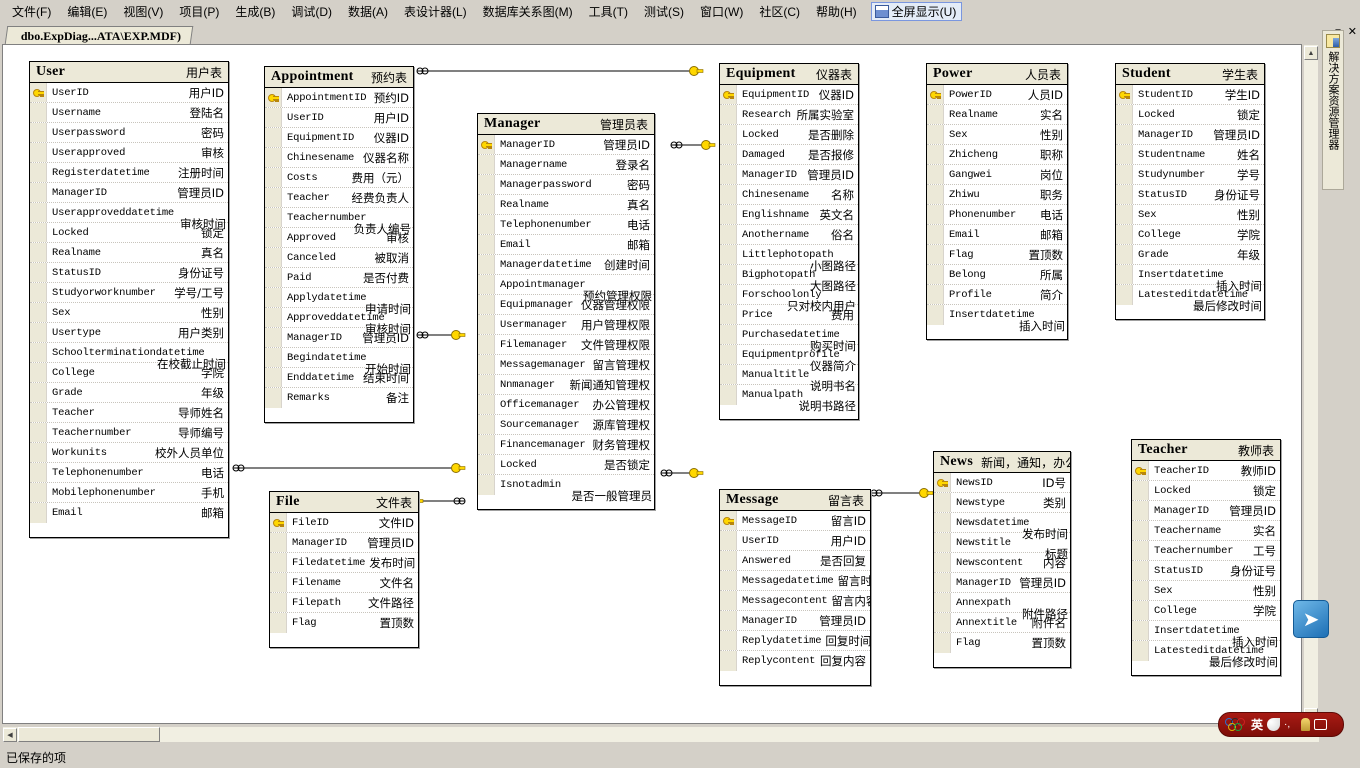 The height and width of the screenshot is (768, 1360). I want to click on table-row: Littlephotopath 小图路径, so click(789, 259).